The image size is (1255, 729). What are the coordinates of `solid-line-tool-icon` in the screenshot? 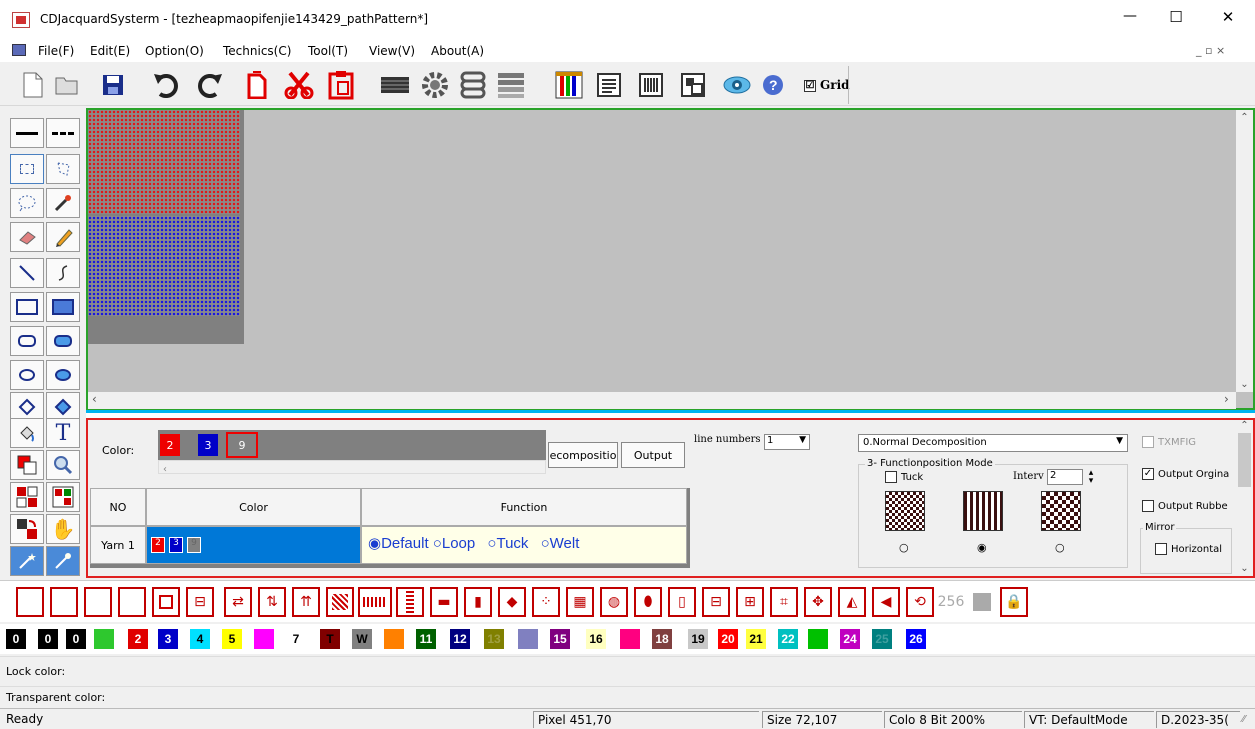 It's located at (27, 133).